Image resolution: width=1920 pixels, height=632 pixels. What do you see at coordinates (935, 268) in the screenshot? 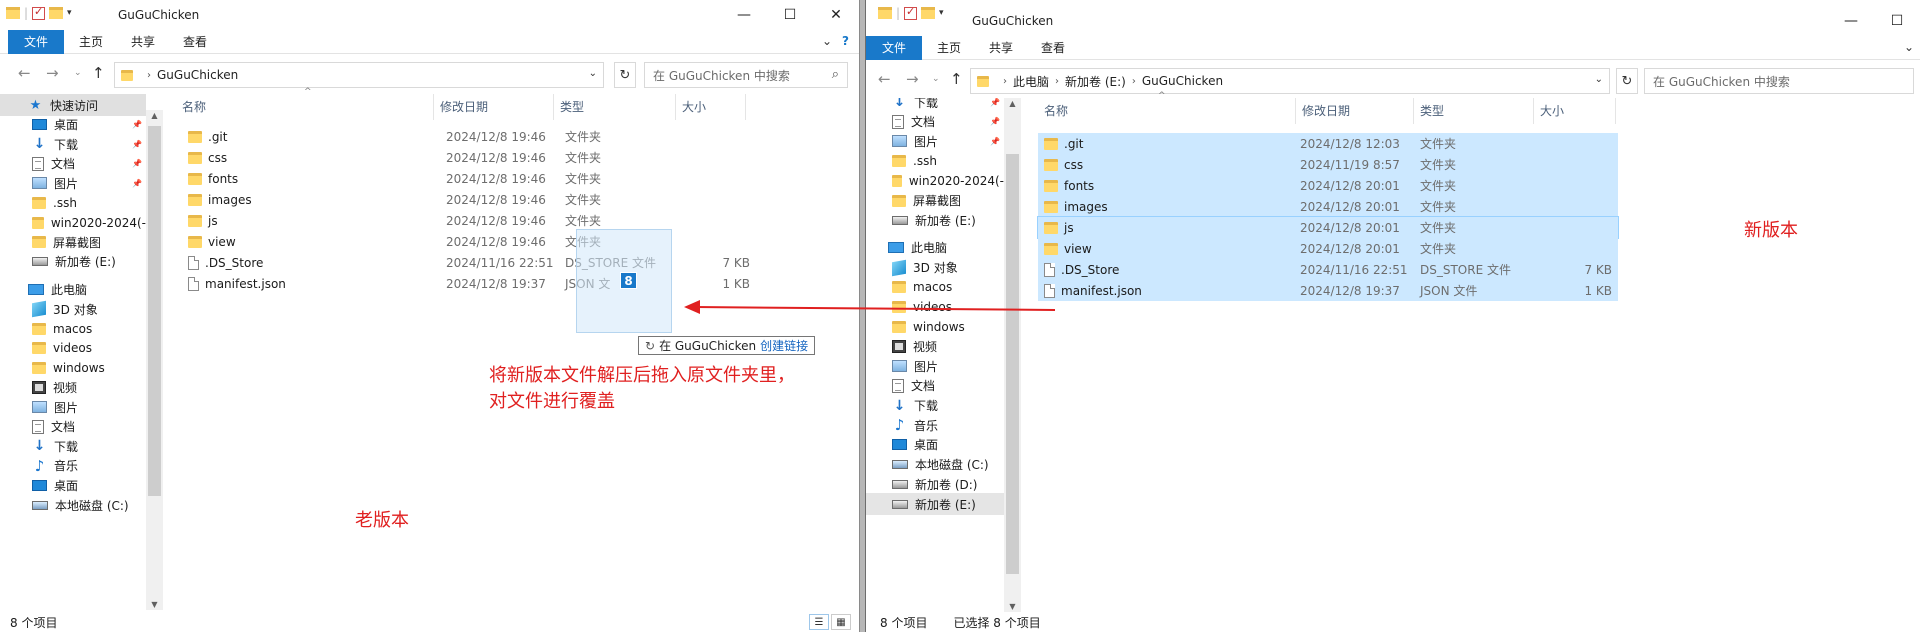
I see `sidebar-item: 3D 对象` at bounding box center [935, 268].